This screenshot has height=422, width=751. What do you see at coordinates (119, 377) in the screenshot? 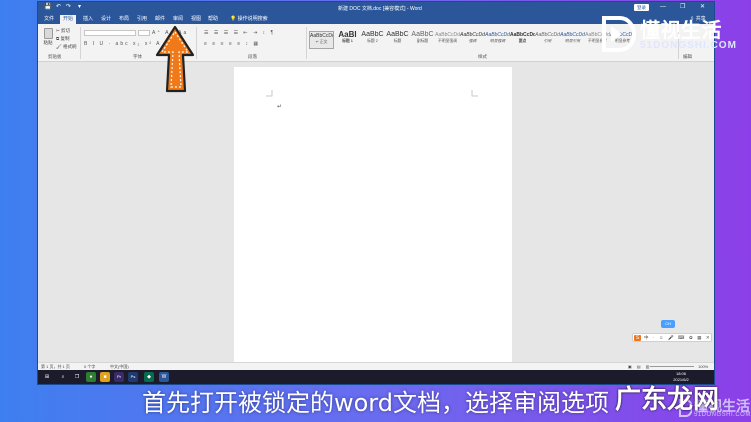
I see `premiere-icon: Pr` at bounding box center [119, 377].